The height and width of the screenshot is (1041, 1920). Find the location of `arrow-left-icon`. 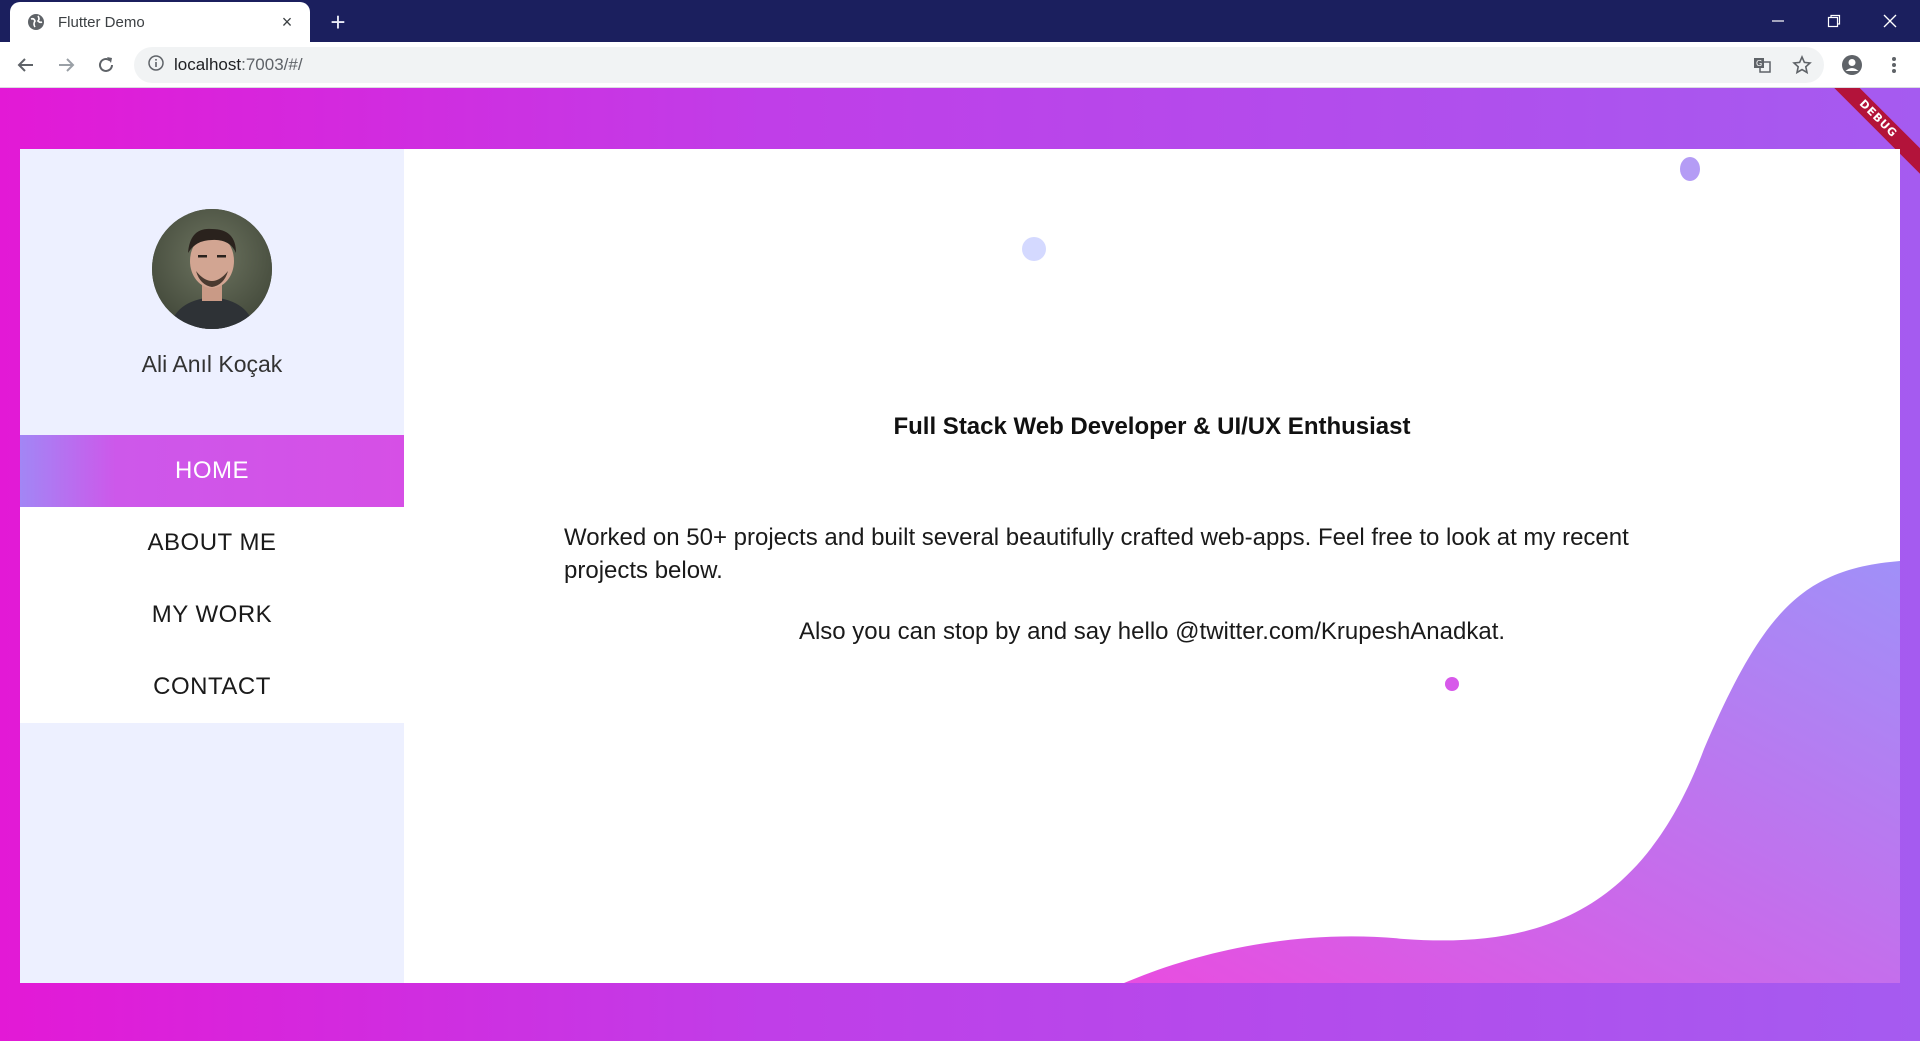

arrow-left-icon is located at coordinates (26, 65).